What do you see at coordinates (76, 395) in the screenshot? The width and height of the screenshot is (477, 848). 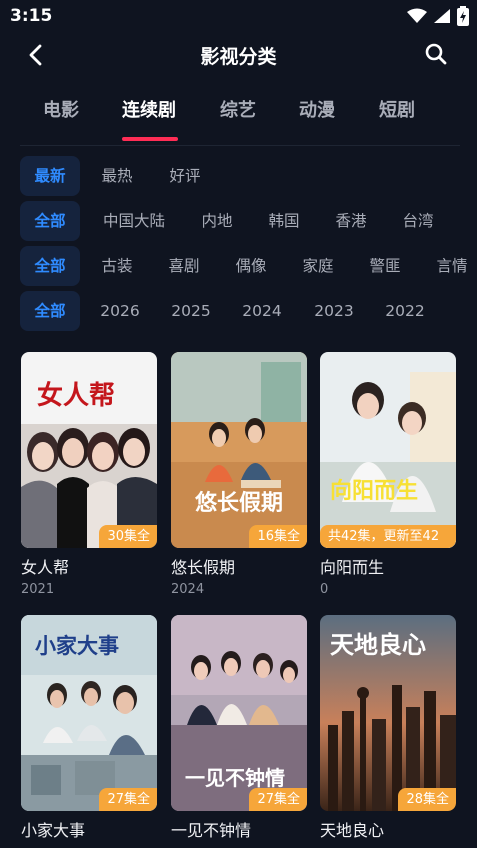 I see `poster-title-text: 女人帮` at bounding box center [76, 395].